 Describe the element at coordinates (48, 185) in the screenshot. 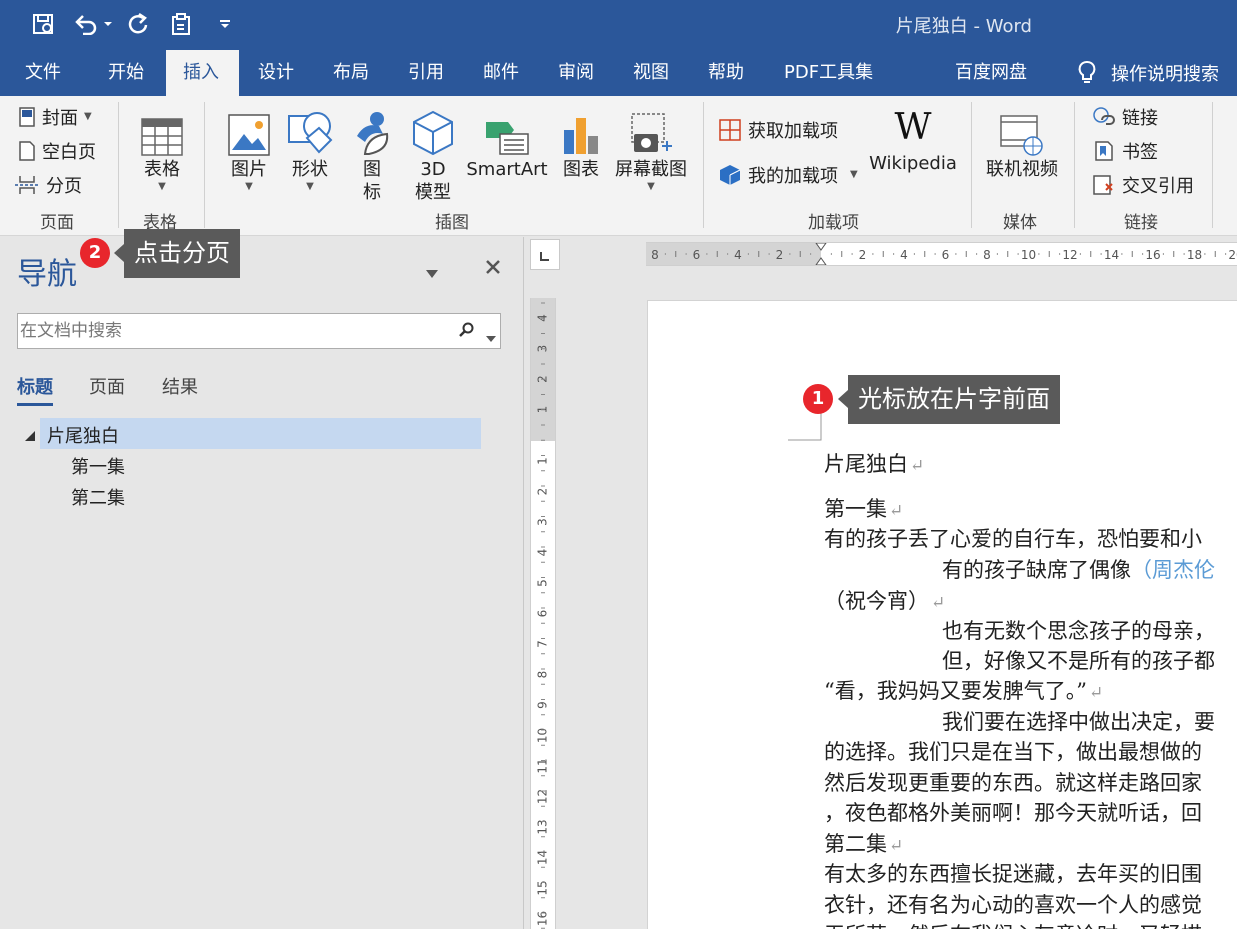

I see `page-break-button: 分页` at that location.